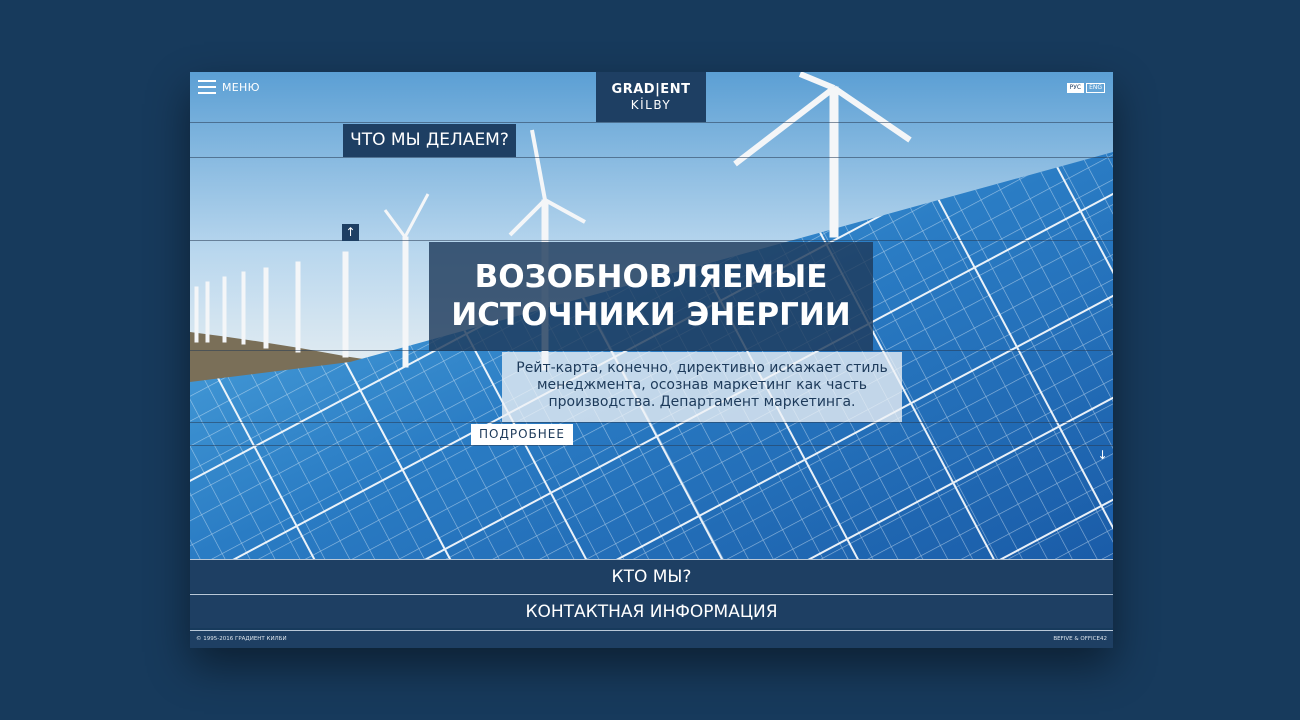  I want to click on menu-label: МЕНЮ, so click(241, 87).